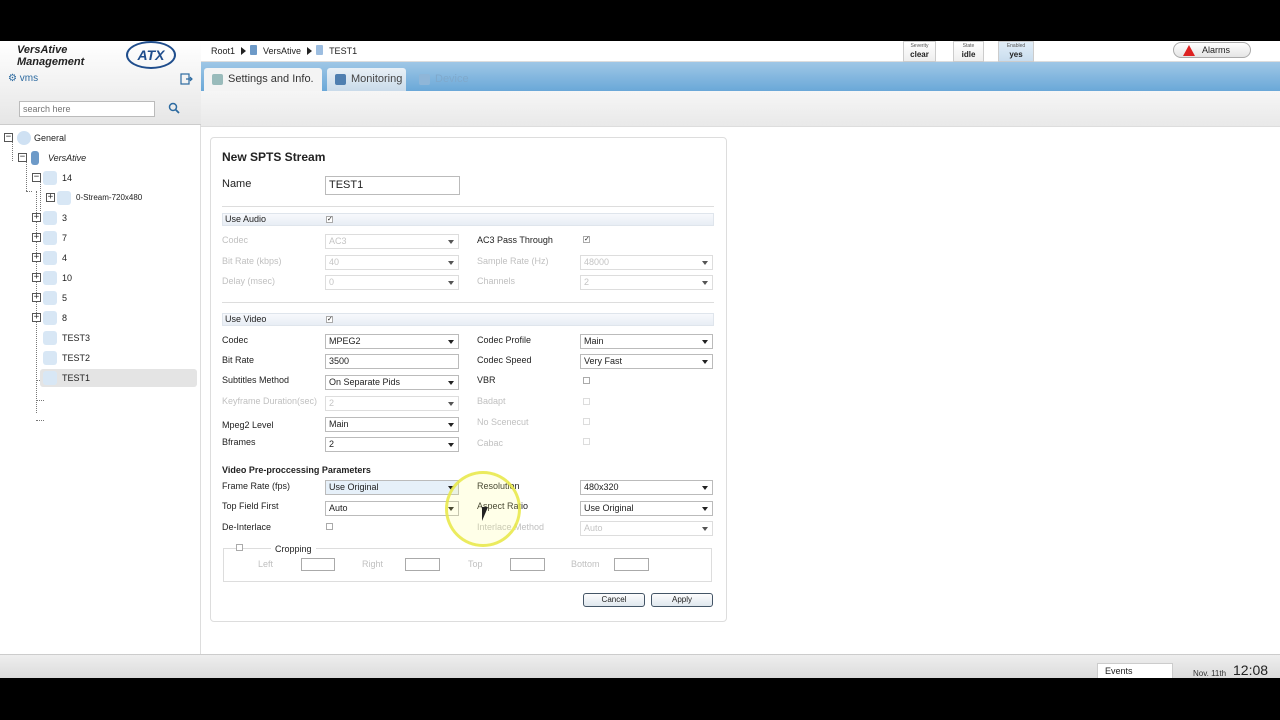 The height and width of the screenshot is (720, 1280). Describe the element at coordinates (504, 360) in the screenshot. I see `codec-speed-label: Codec Speed` at that location.